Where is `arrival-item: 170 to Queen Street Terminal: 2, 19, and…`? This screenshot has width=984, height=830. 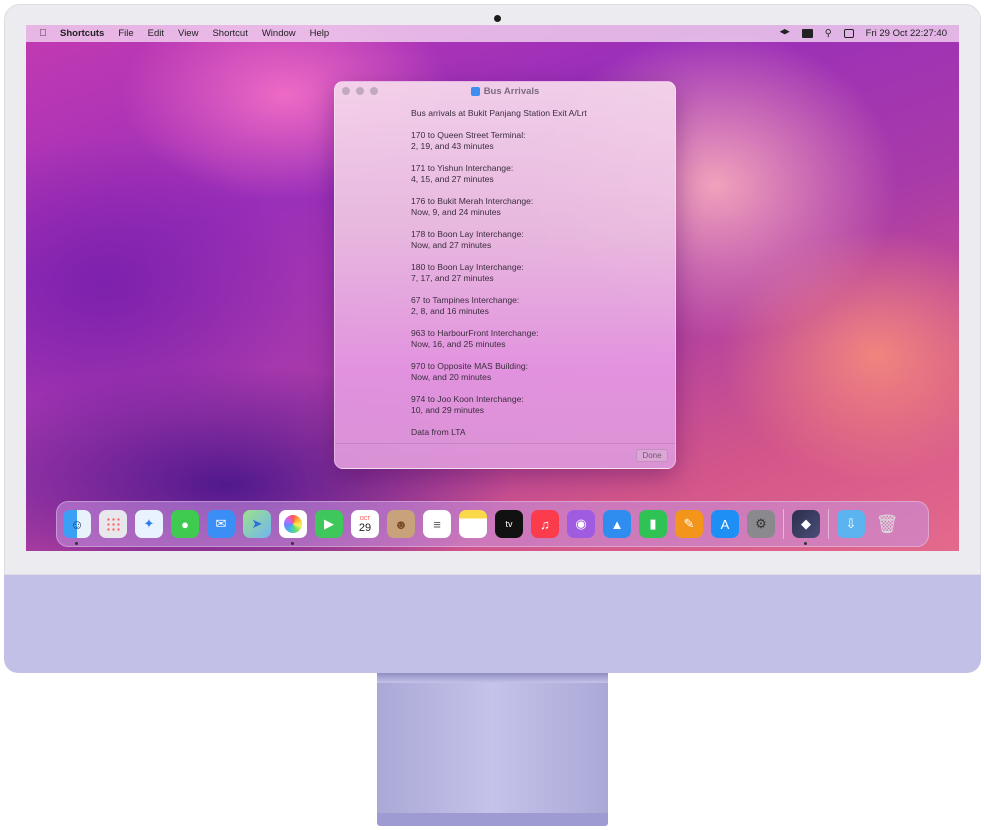
arrival-item: 170 to Queen Street Terminal: 2, 19, and… is located at coordinates (536, 141).